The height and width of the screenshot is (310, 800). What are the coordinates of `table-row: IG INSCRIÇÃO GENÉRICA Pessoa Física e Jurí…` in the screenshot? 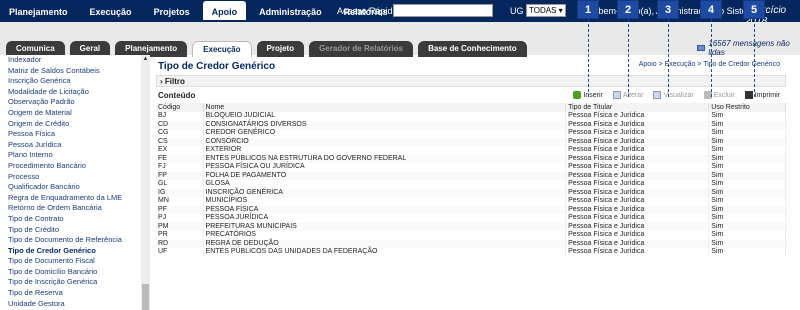 It's located at (471, 192).